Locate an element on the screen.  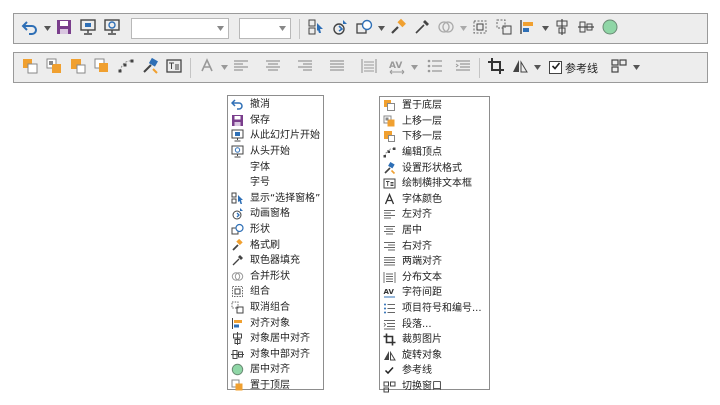
align-text-center-button is located at coordinates (273, 68).